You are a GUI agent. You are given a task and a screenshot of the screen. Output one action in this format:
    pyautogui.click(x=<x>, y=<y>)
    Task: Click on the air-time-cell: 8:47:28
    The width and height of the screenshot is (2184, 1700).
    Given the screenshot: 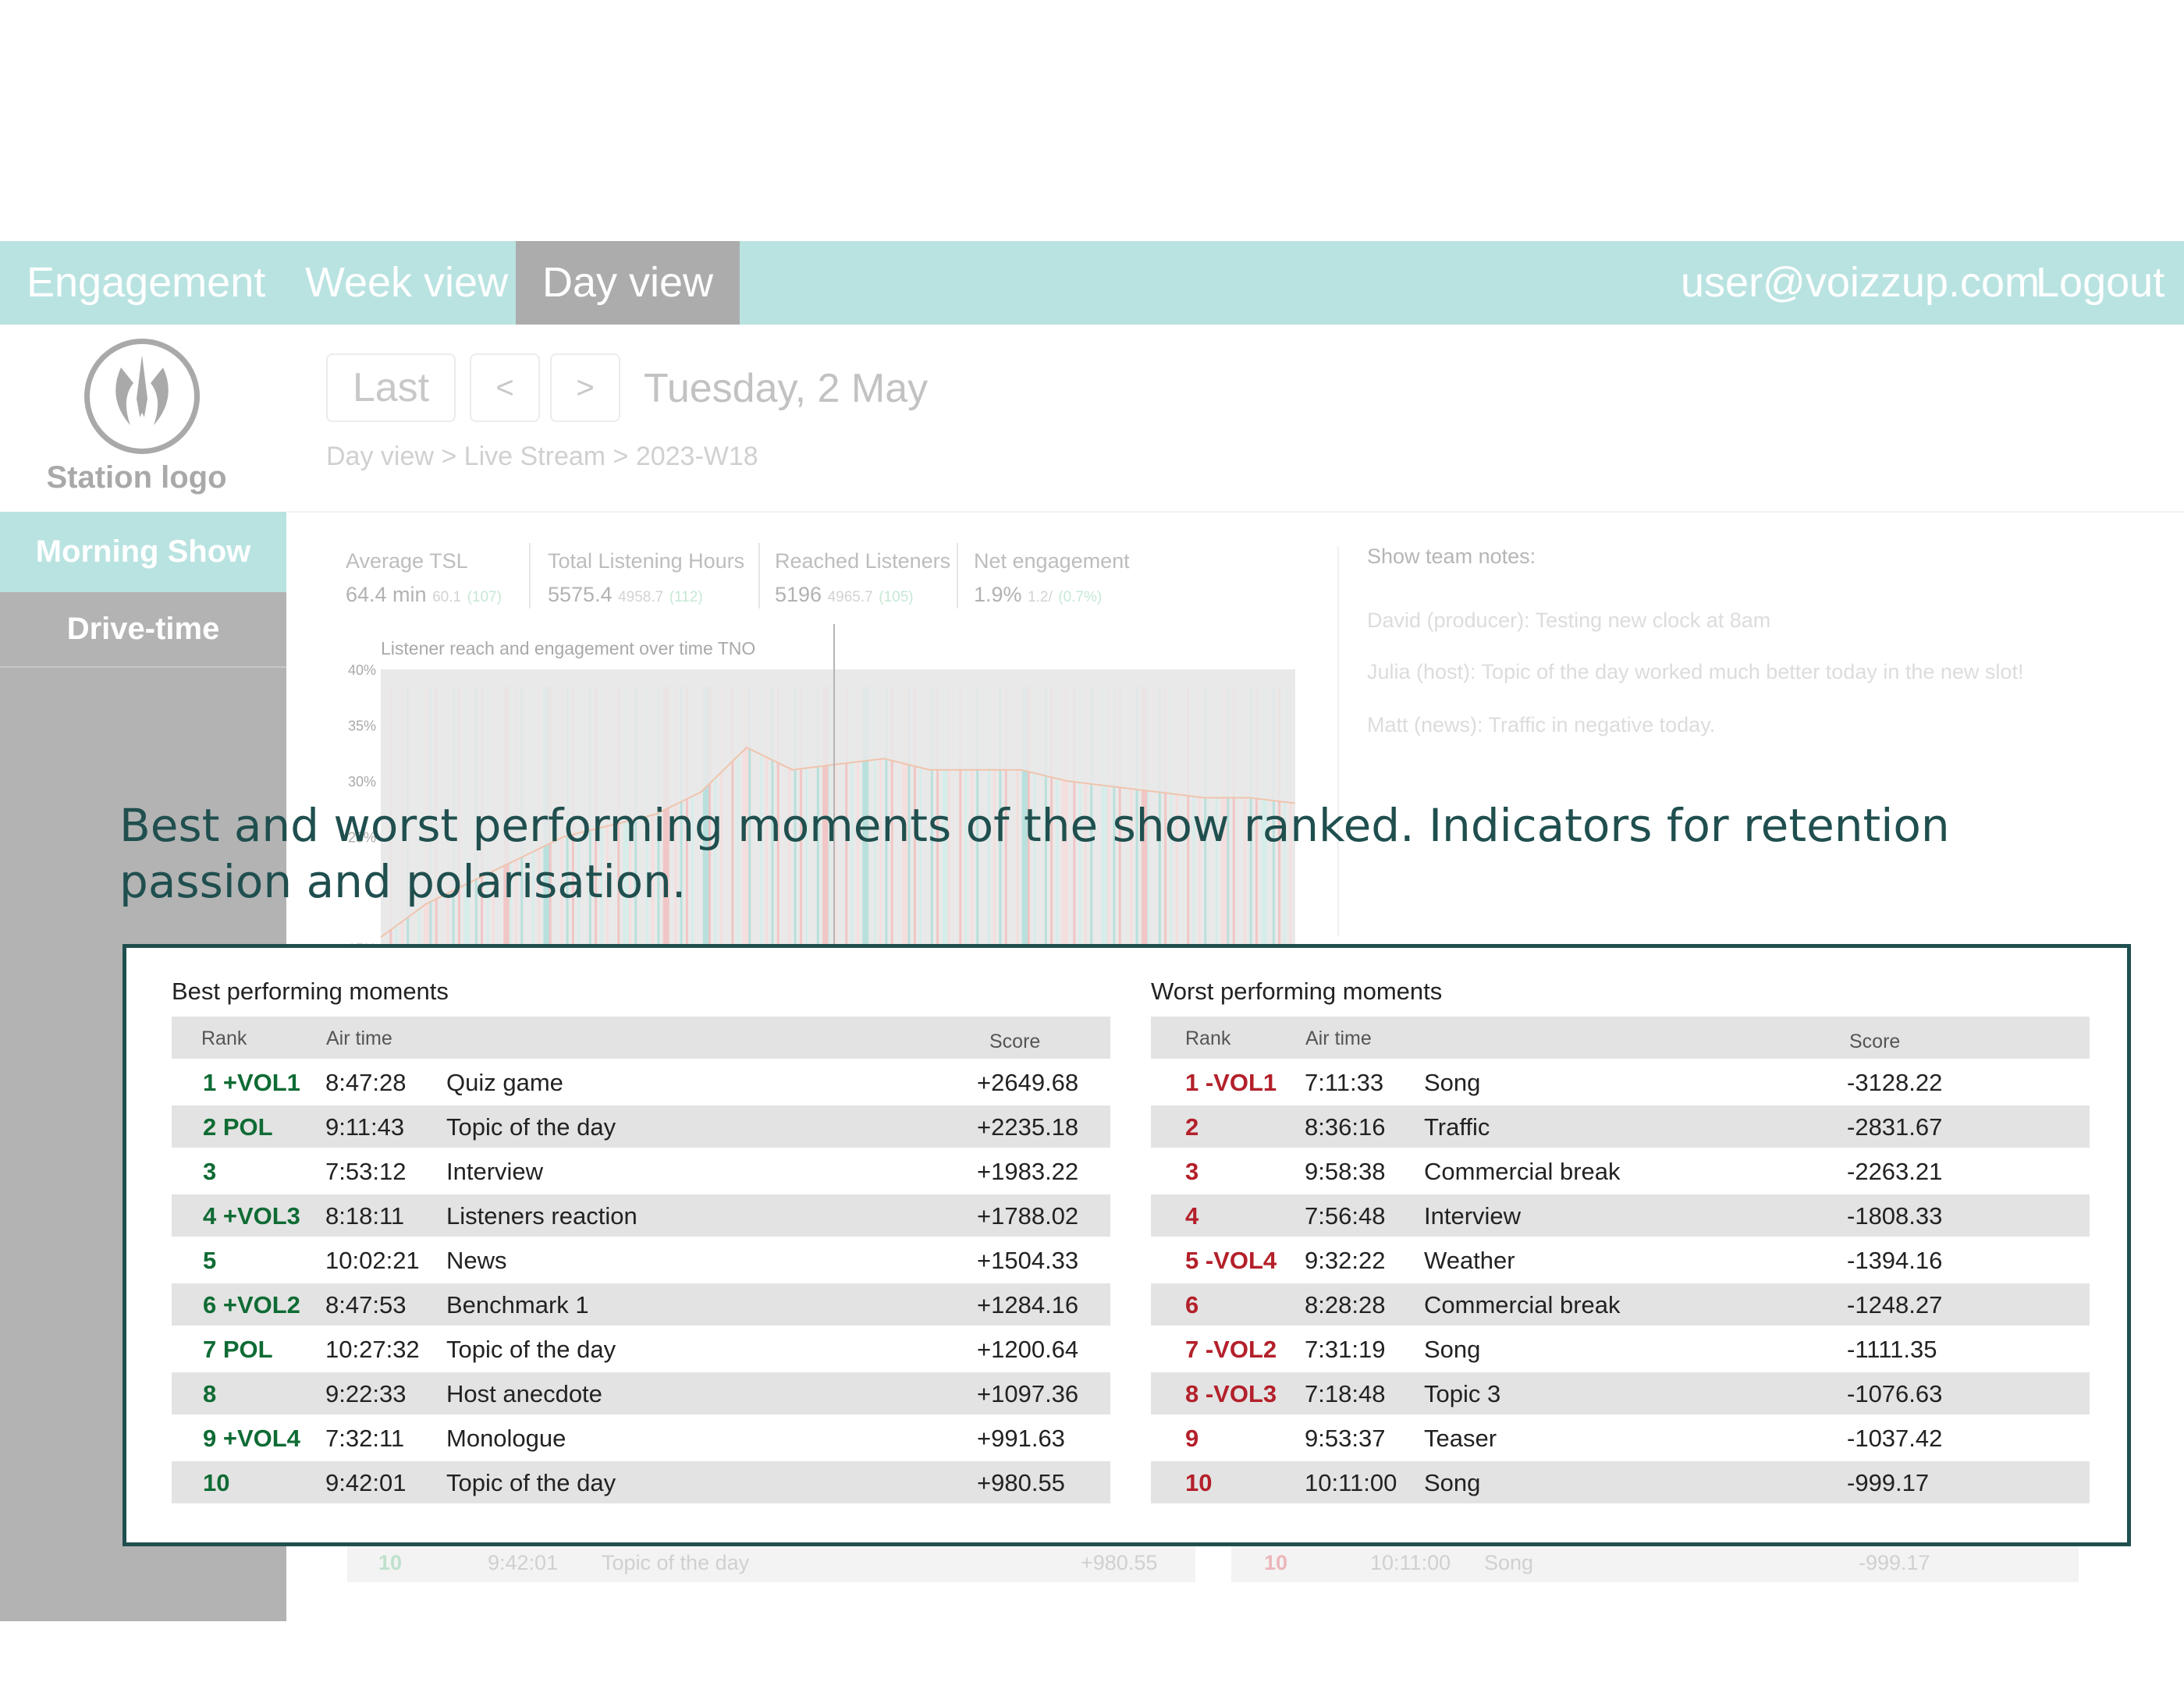 What is the action you would take?
    pyautogui.click(x=366, y=1082)
    